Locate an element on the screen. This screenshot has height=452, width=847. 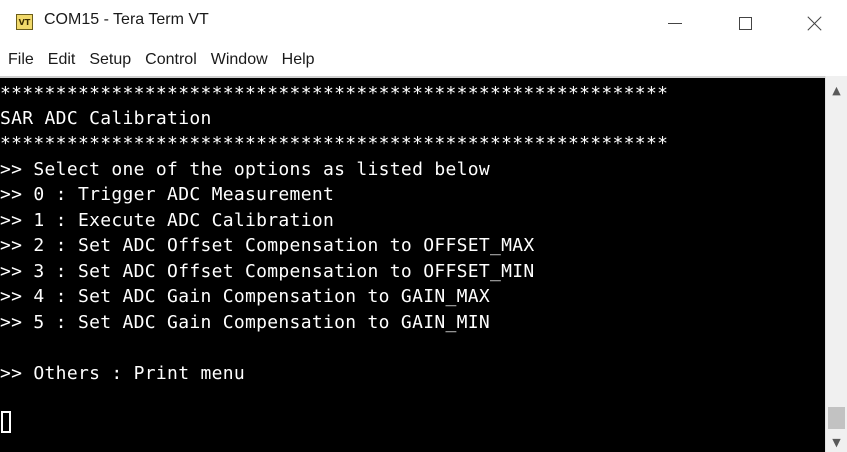
close-button is located at coordinates (813, 23).